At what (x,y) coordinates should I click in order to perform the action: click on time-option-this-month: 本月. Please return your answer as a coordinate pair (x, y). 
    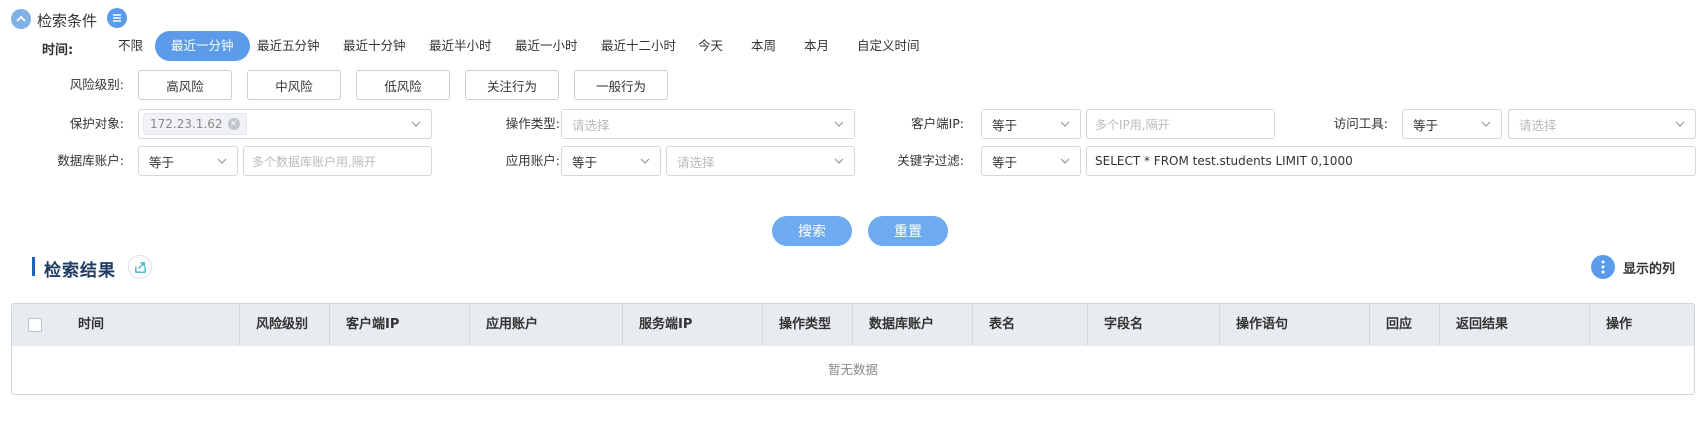
    Looking at the image, I should click on (816, 46).